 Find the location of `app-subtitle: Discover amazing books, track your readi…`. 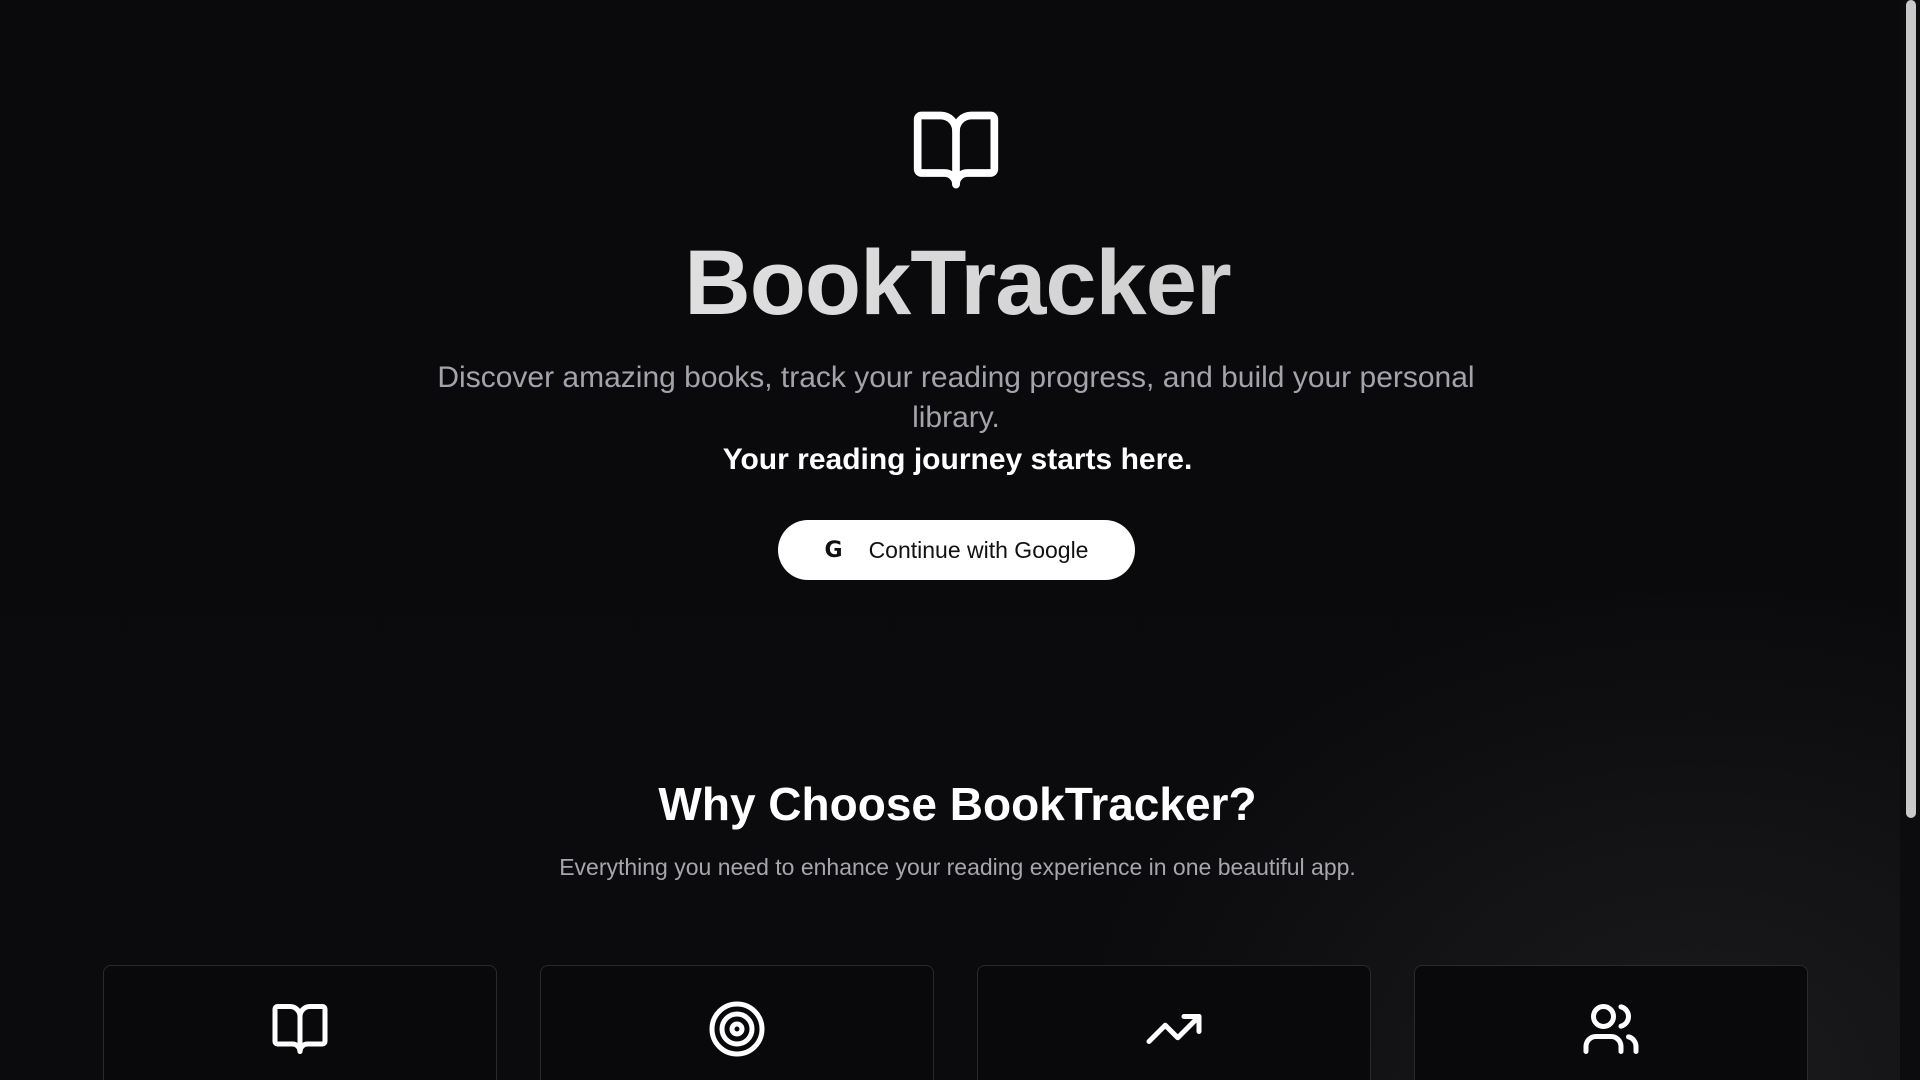

app-subtitle: Discover amazing books, track your readi… is located at coordinates (956, 397).